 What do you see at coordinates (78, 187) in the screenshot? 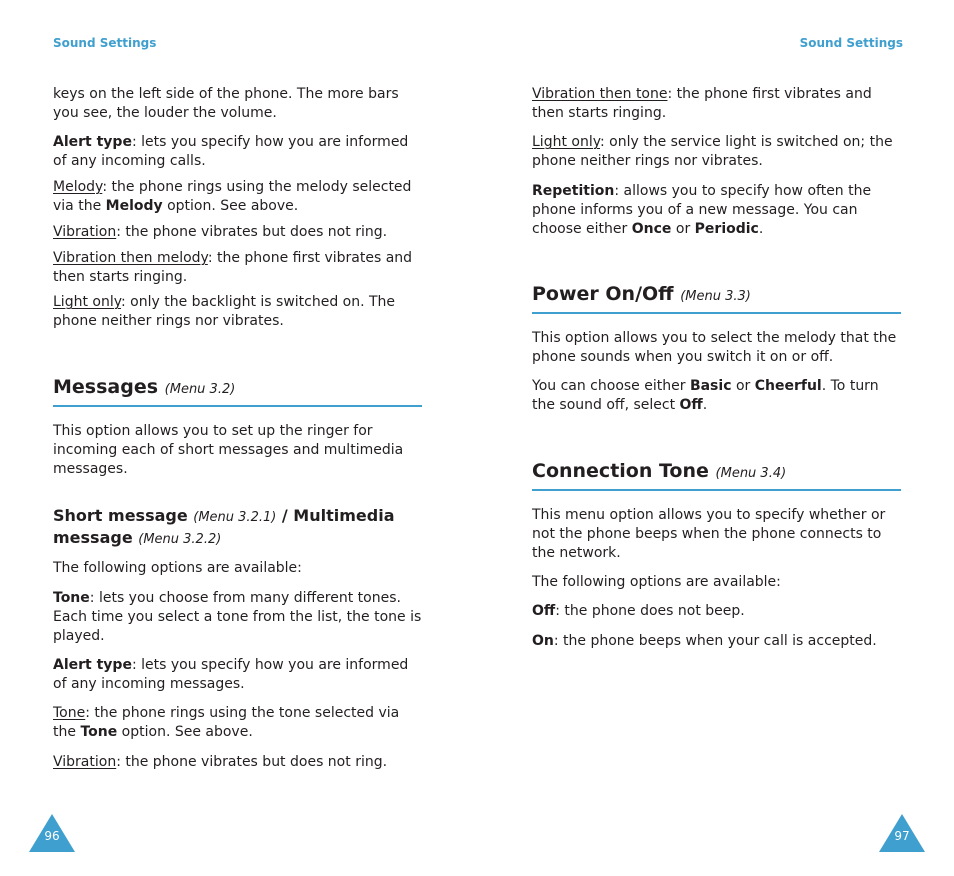
I see `term: Melody` at bounding box center [78, 187].